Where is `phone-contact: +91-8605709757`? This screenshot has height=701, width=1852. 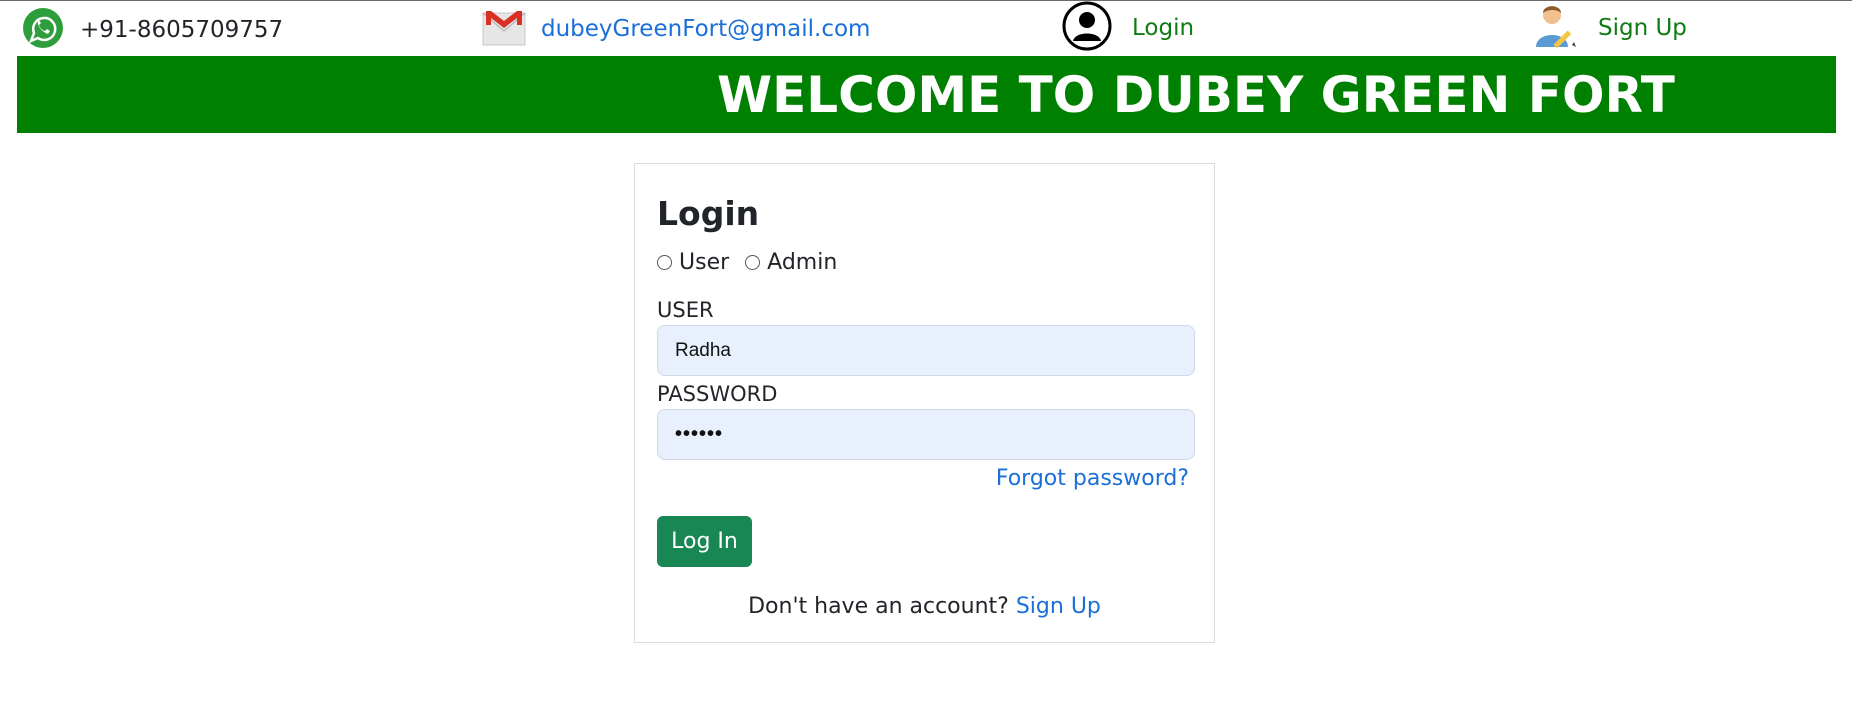 phone-contact: +91-8605709757 is located at coordinates (152, 30).